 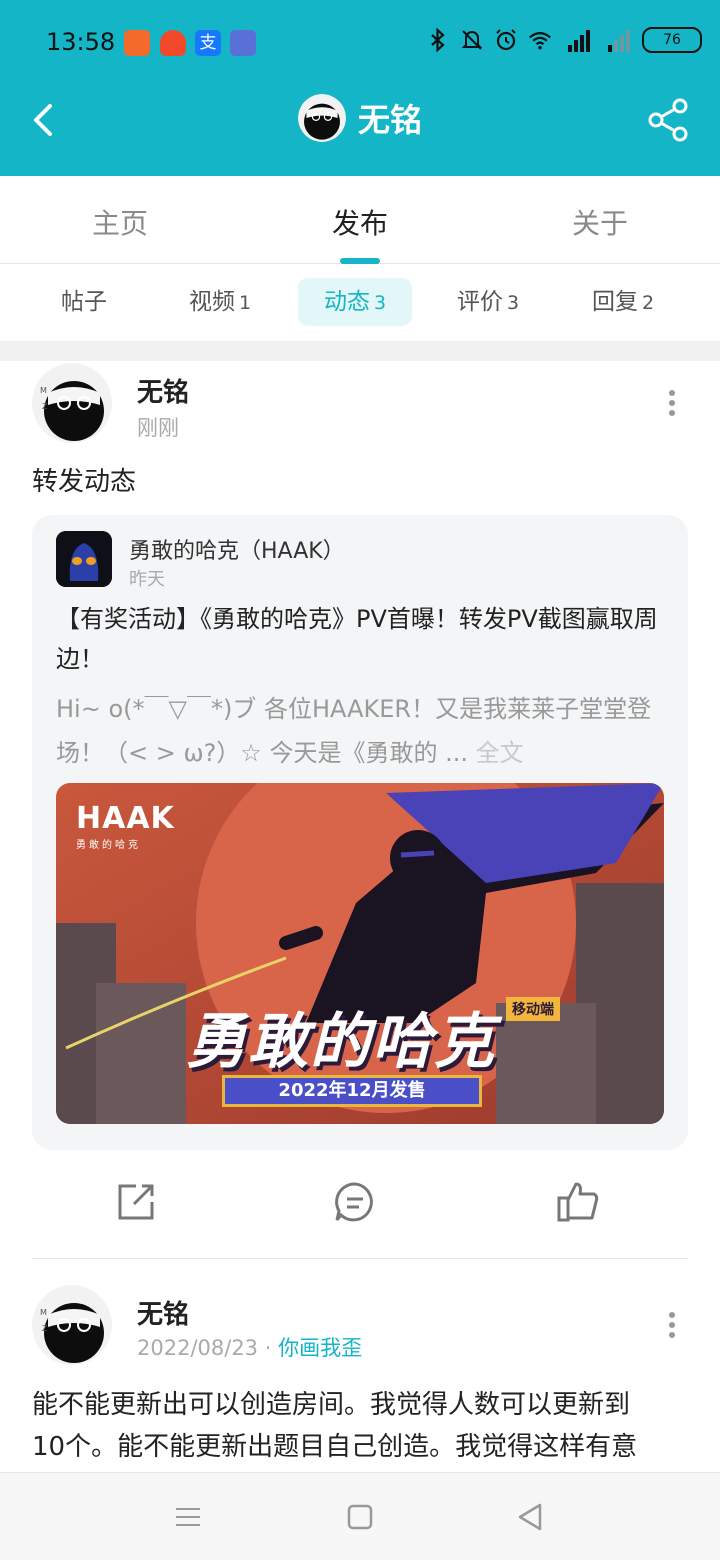 I want to click on post-meta: 2022/08/23 · 你画我歪, so click(x=250, y=1348).